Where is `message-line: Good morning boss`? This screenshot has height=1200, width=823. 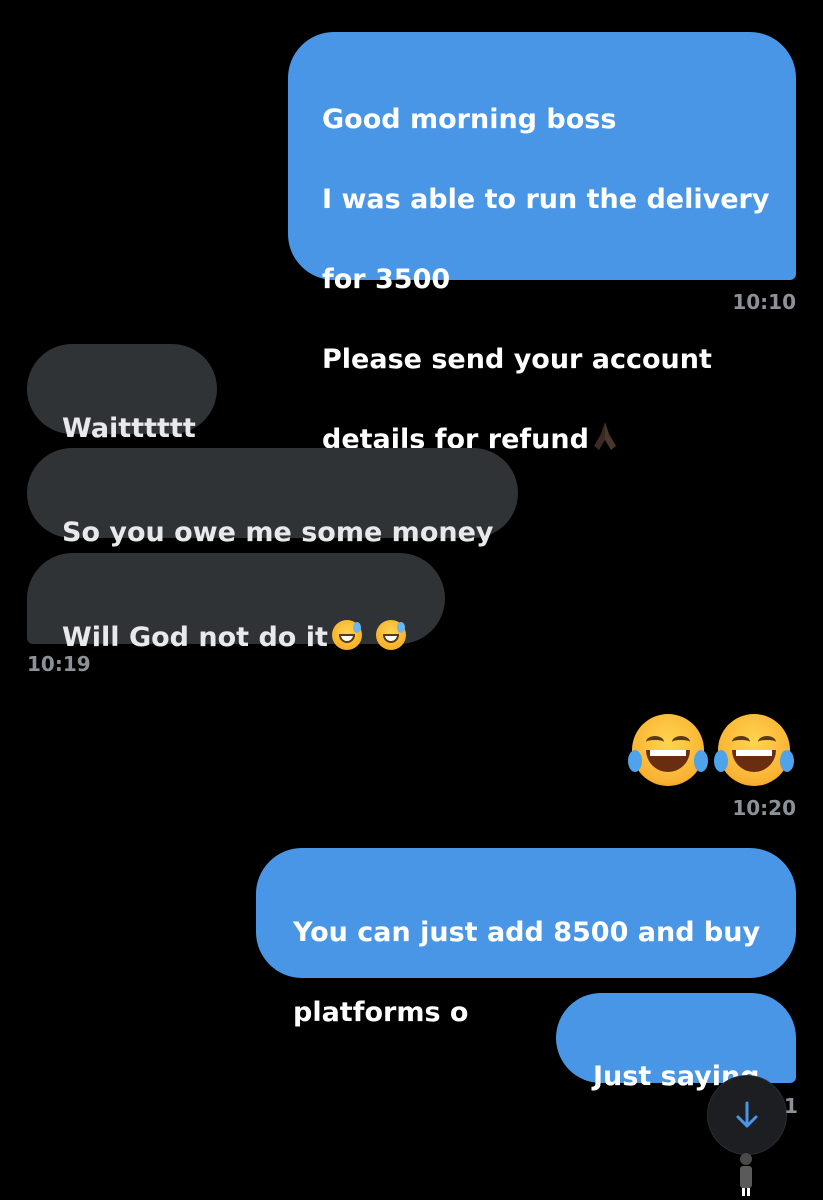 message-line: Good morning boss is located at coordinates (469, 119).